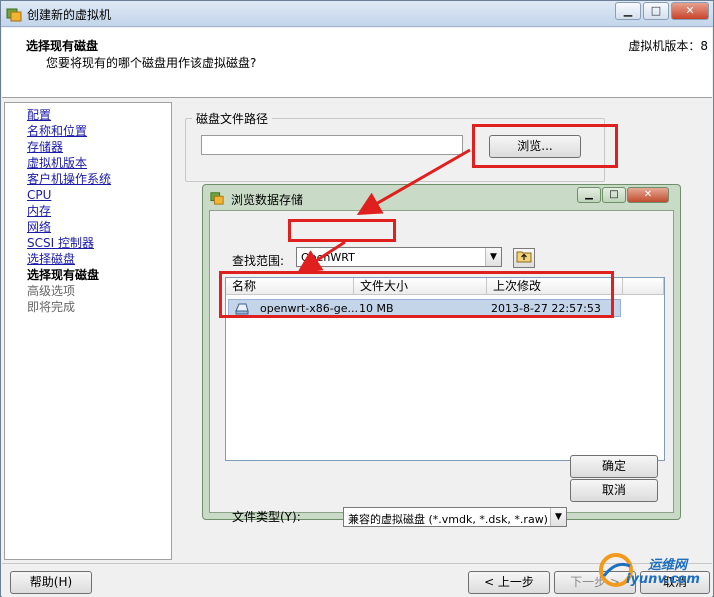 The width and height of the screenshot is (714, 597). What do you see at coordinates (656, 11) in the screenshot?
I see `maximize-button: □` at bounding box center [656, 11].